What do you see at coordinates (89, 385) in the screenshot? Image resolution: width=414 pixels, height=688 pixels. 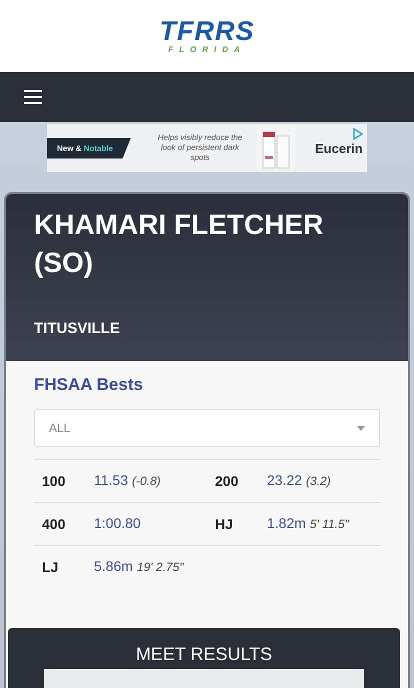 I see `section-title: FHSAA Bests` at bounding box center [89, 385].